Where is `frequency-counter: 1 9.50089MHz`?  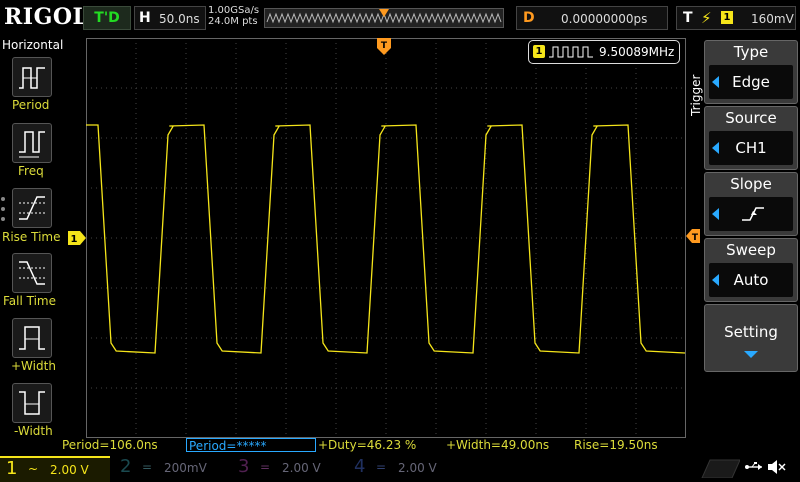 frequency-counter: 1 9.50089MHz is located at coordinates (604, 52).